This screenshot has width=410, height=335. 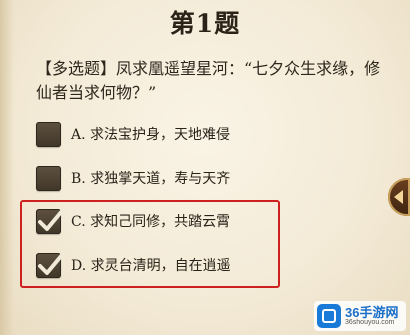 I want to click on question-text: 【多选题】凤求凰遥望星河：“七夕众生求缘，修仙者当求何物？”, so click(x=208, y=80).